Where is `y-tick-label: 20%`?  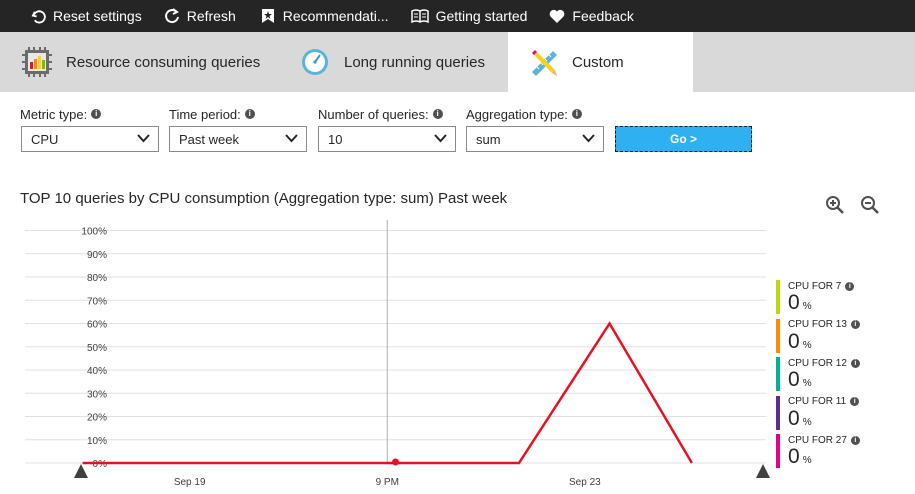
y-tick-label: 20% is located at coordinates (97, 418).